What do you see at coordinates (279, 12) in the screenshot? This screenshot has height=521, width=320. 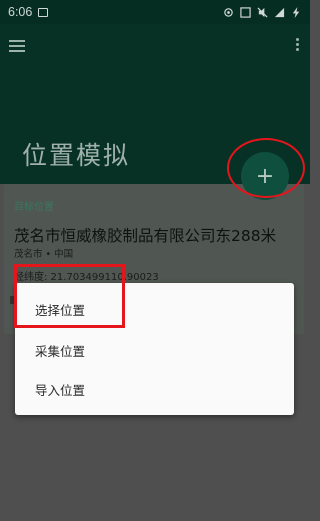 I see `signal-icon` at bounding box center [279, 12].